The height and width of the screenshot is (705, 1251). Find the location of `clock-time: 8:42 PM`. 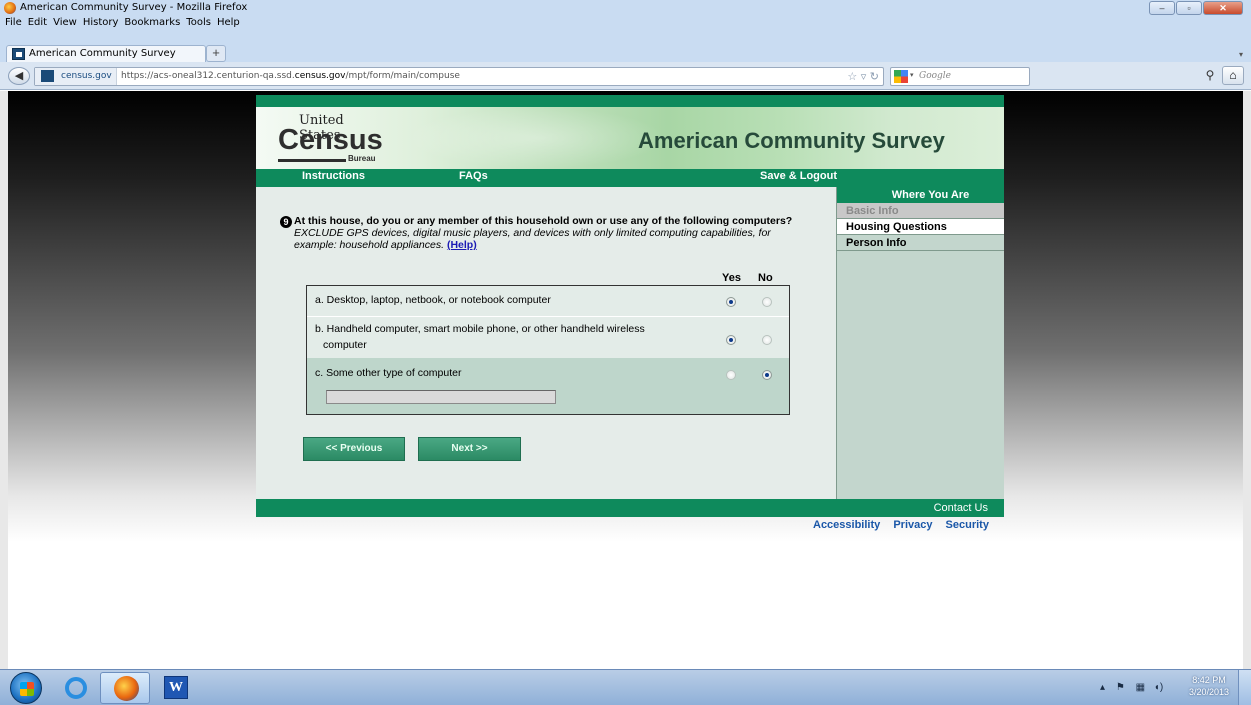

clock-time: 8:42 PM is located at coordinates (1209, 680).